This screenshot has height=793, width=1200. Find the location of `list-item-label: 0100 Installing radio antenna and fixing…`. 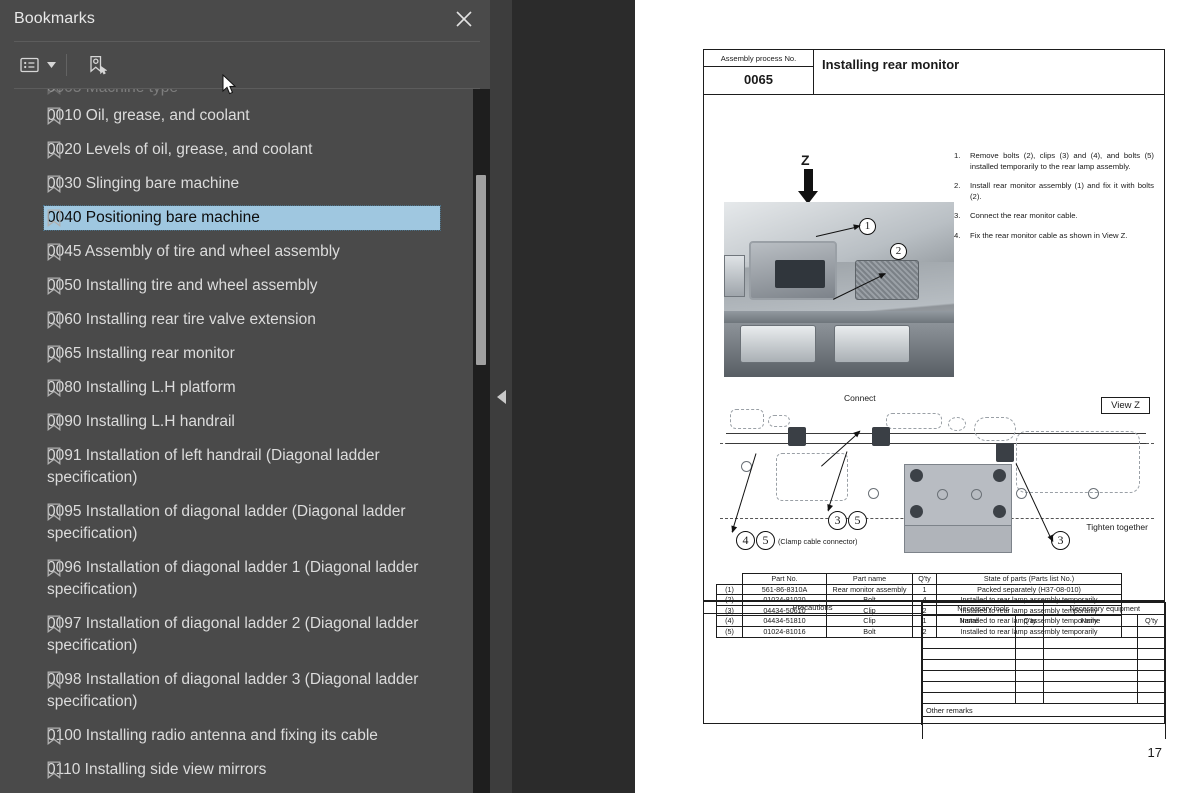

list-item-label: 0100 Installing radio antenna and fixing… is located at coordinates (212, 735).